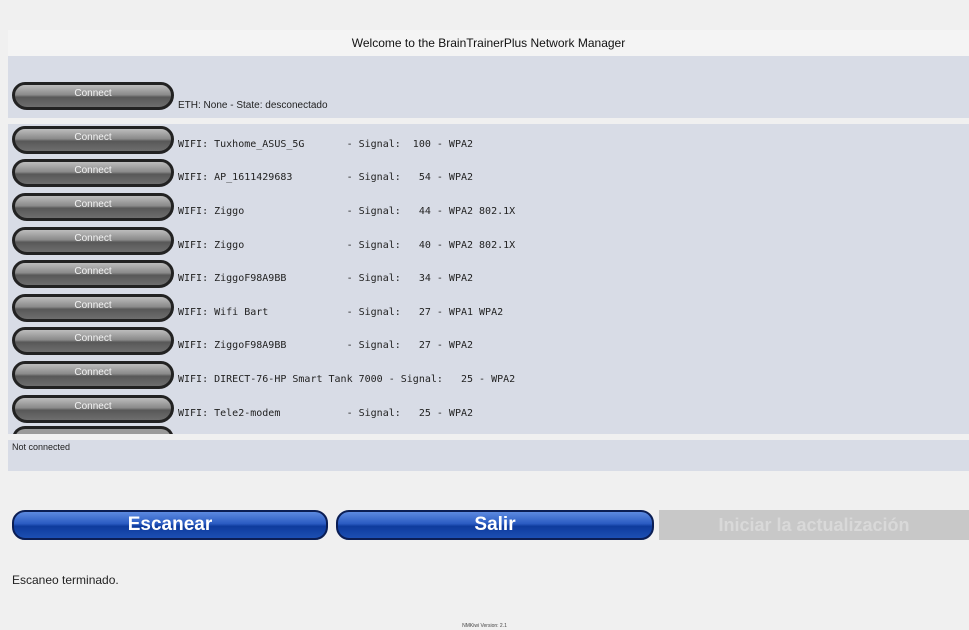 Image resolution: width=969 pixels, height=630 pixels. What do you see at coordinates (487, 97) in the screenshot?
I see `ethernet-row: Connect` at bounding box center [487, 97].